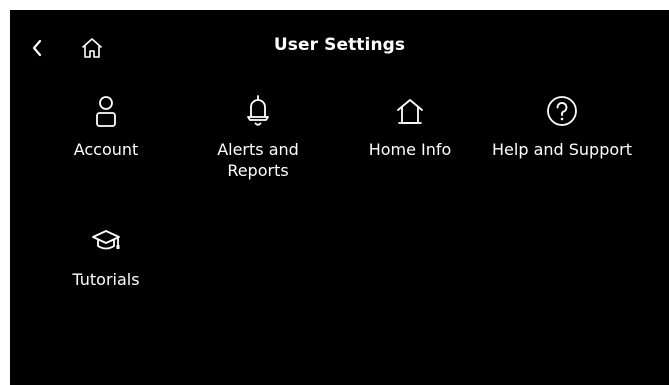 This screenshot has width=669, height=385. I want to click on tile-label: Home Info, so click(410, 149).